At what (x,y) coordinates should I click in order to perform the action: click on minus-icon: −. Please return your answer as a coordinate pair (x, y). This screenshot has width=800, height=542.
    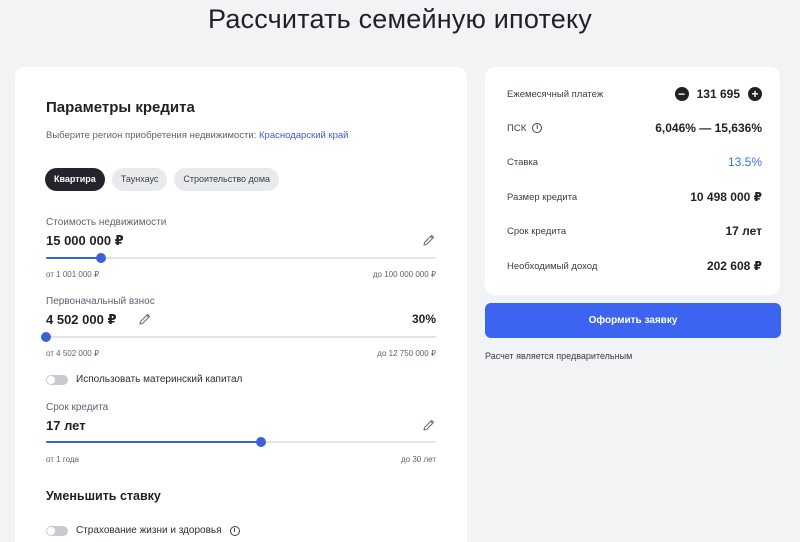
    Looking at the image, I should click on (681, 94).